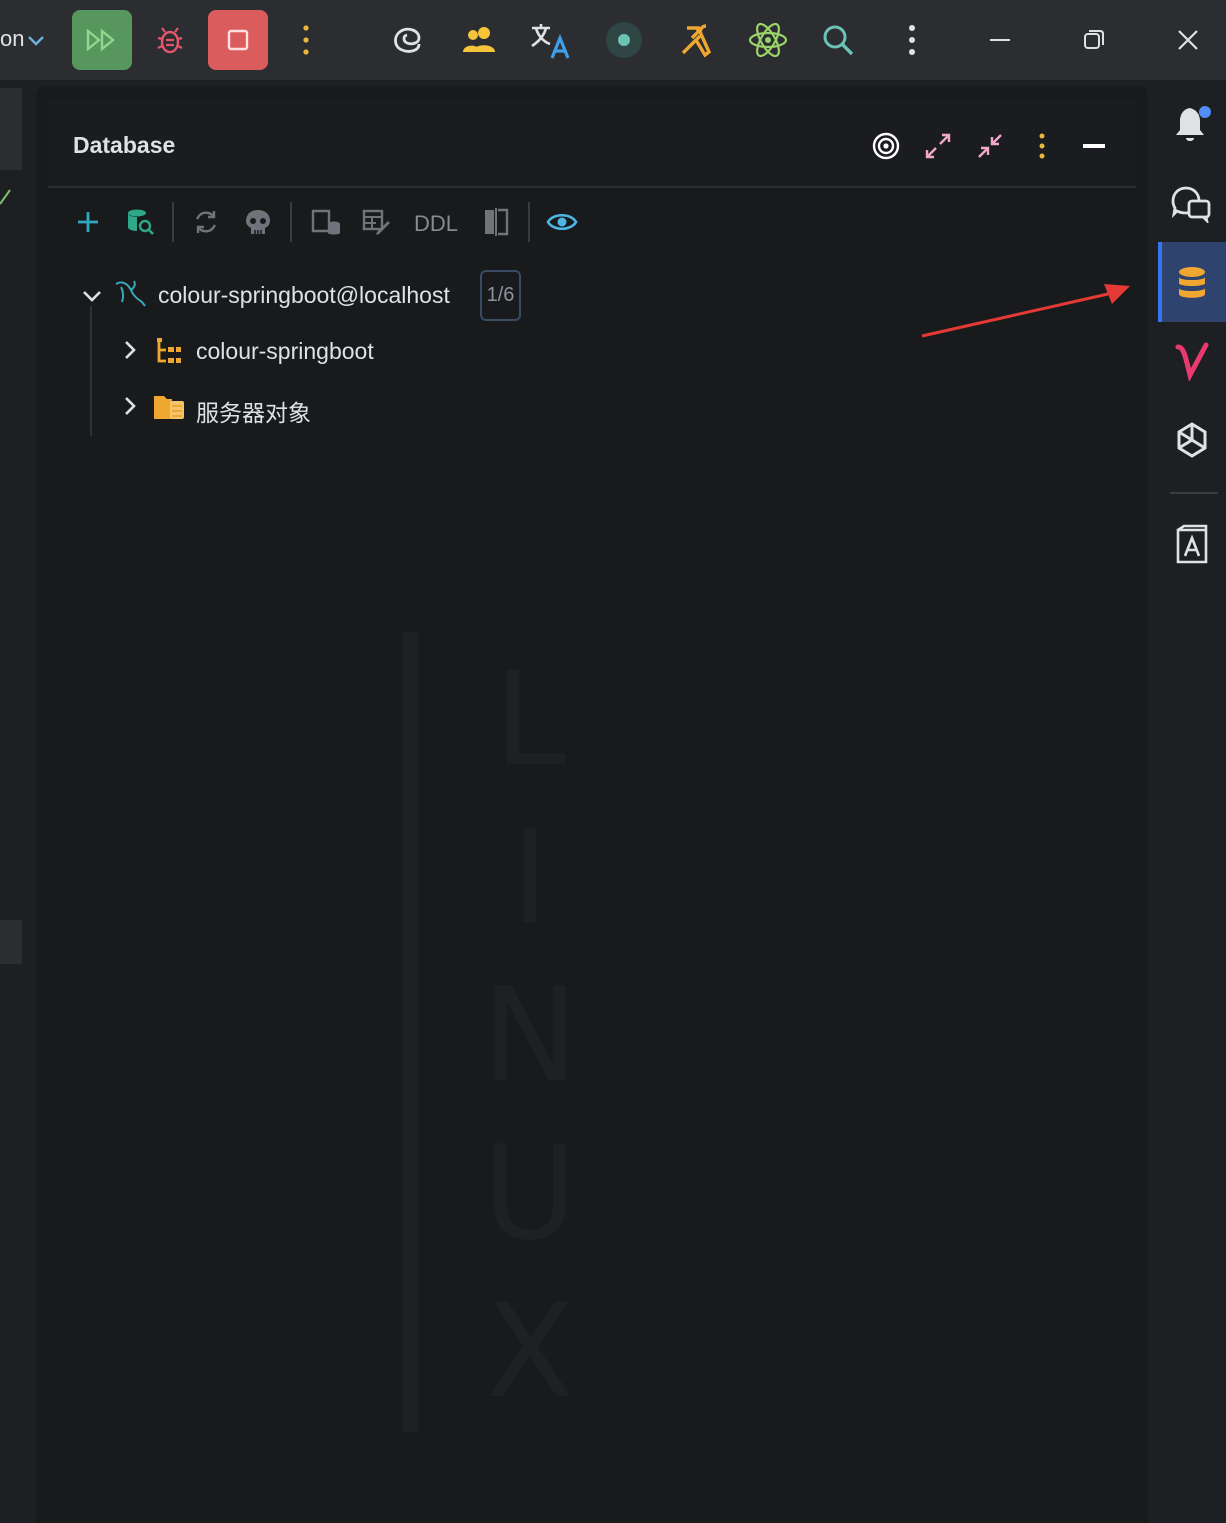 The width and height of the screenshot is (1226, 1523). I want to click on table-editor-button, so click(376, 222).